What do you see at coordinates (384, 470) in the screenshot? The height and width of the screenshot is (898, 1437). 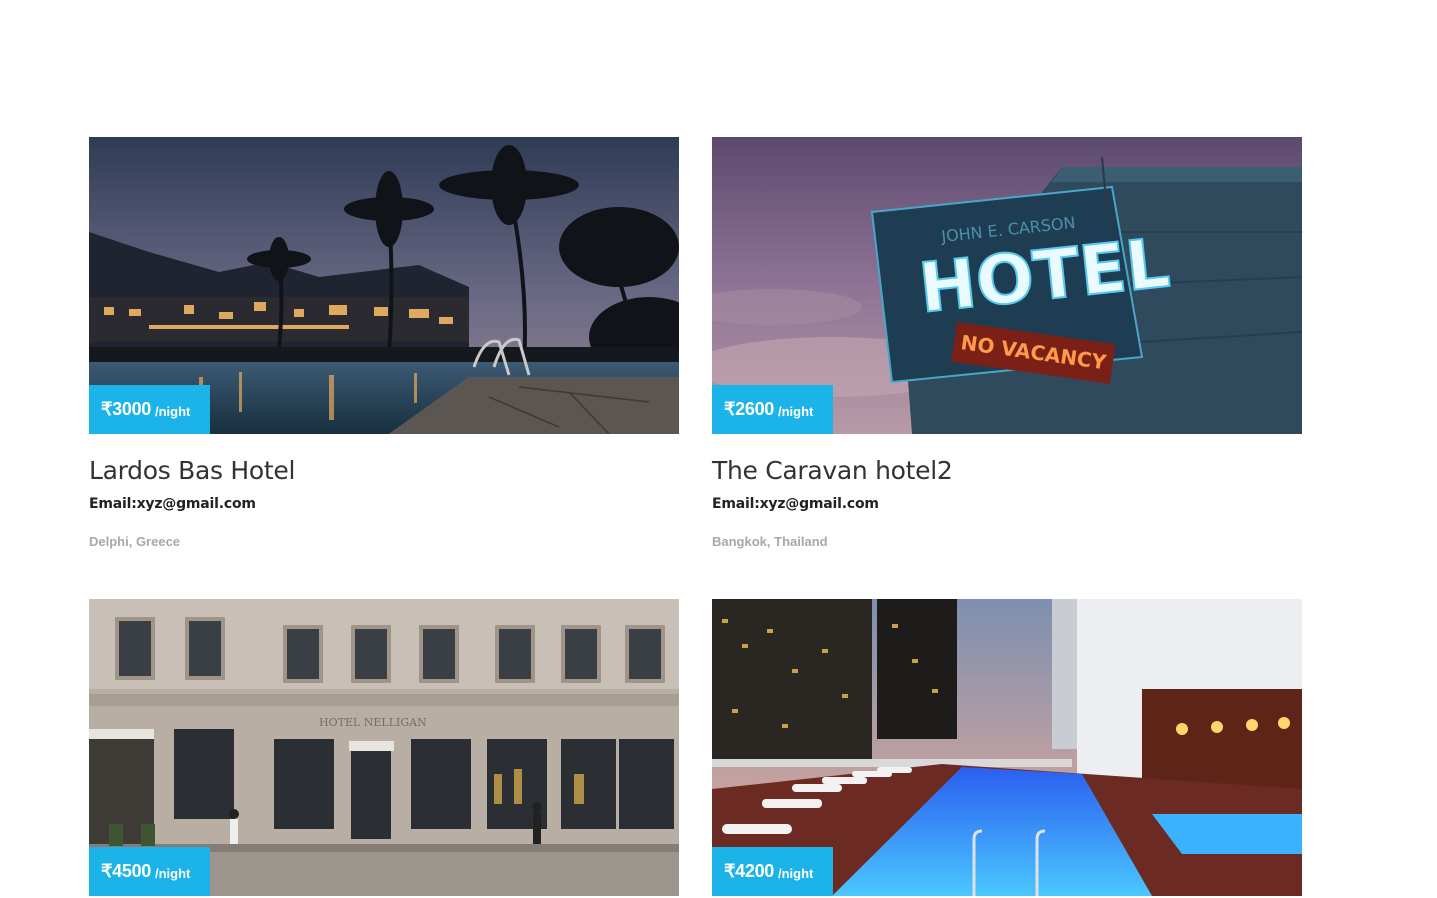 I see `hotel-name: Lardos Bas Hotel` at bounding box center [384, 470].